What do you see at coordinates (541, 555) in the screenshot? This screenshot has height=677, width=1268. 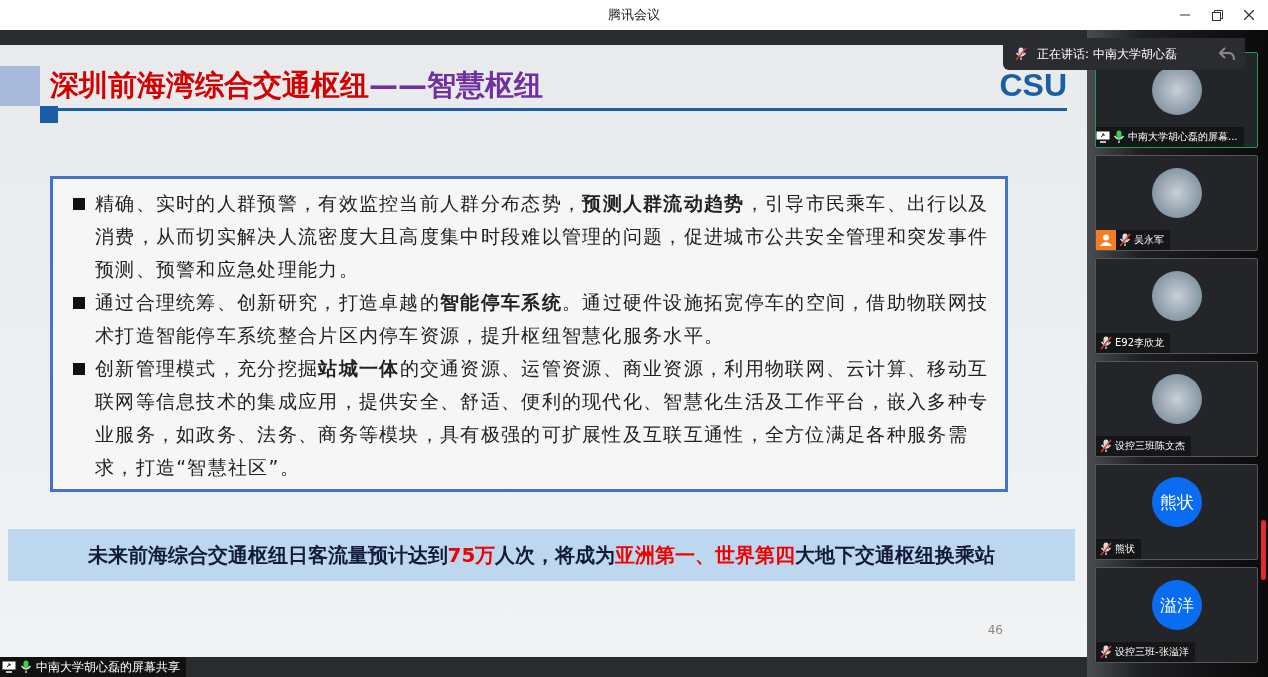 I see `banner-text: 未来前海综合交通枢纽日客流量预计达到75万人次，将成为亚洲第一、世界第四大地下交通枢纽换乘站` at bounding box center [541, 555].